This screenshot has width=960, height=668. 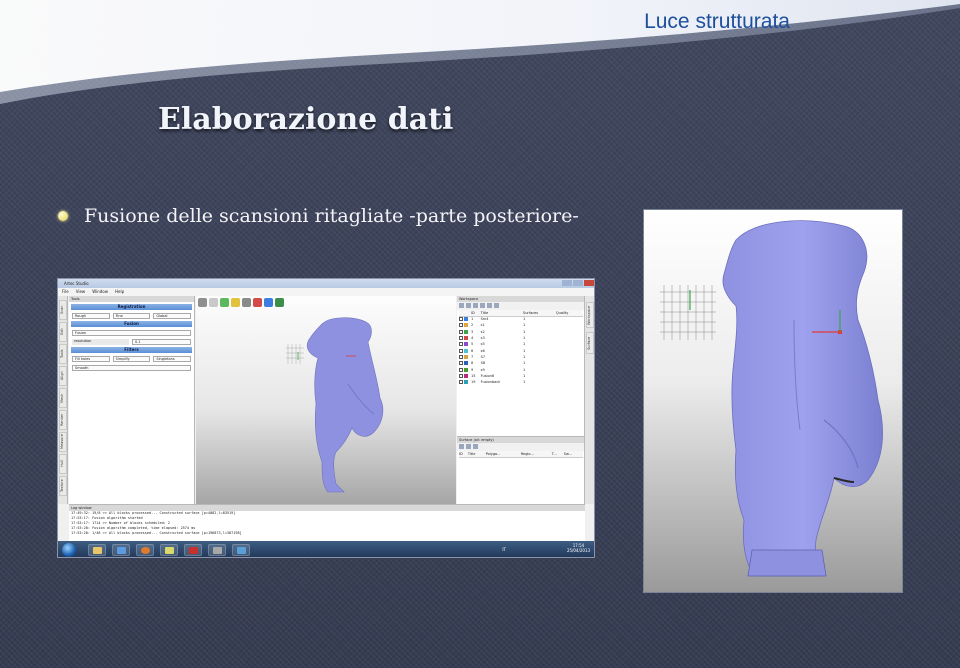 What do you see at coordinates (131, 316) in the screenshot?
I see `fine-select: Fine` at bounding box center [131, 316].